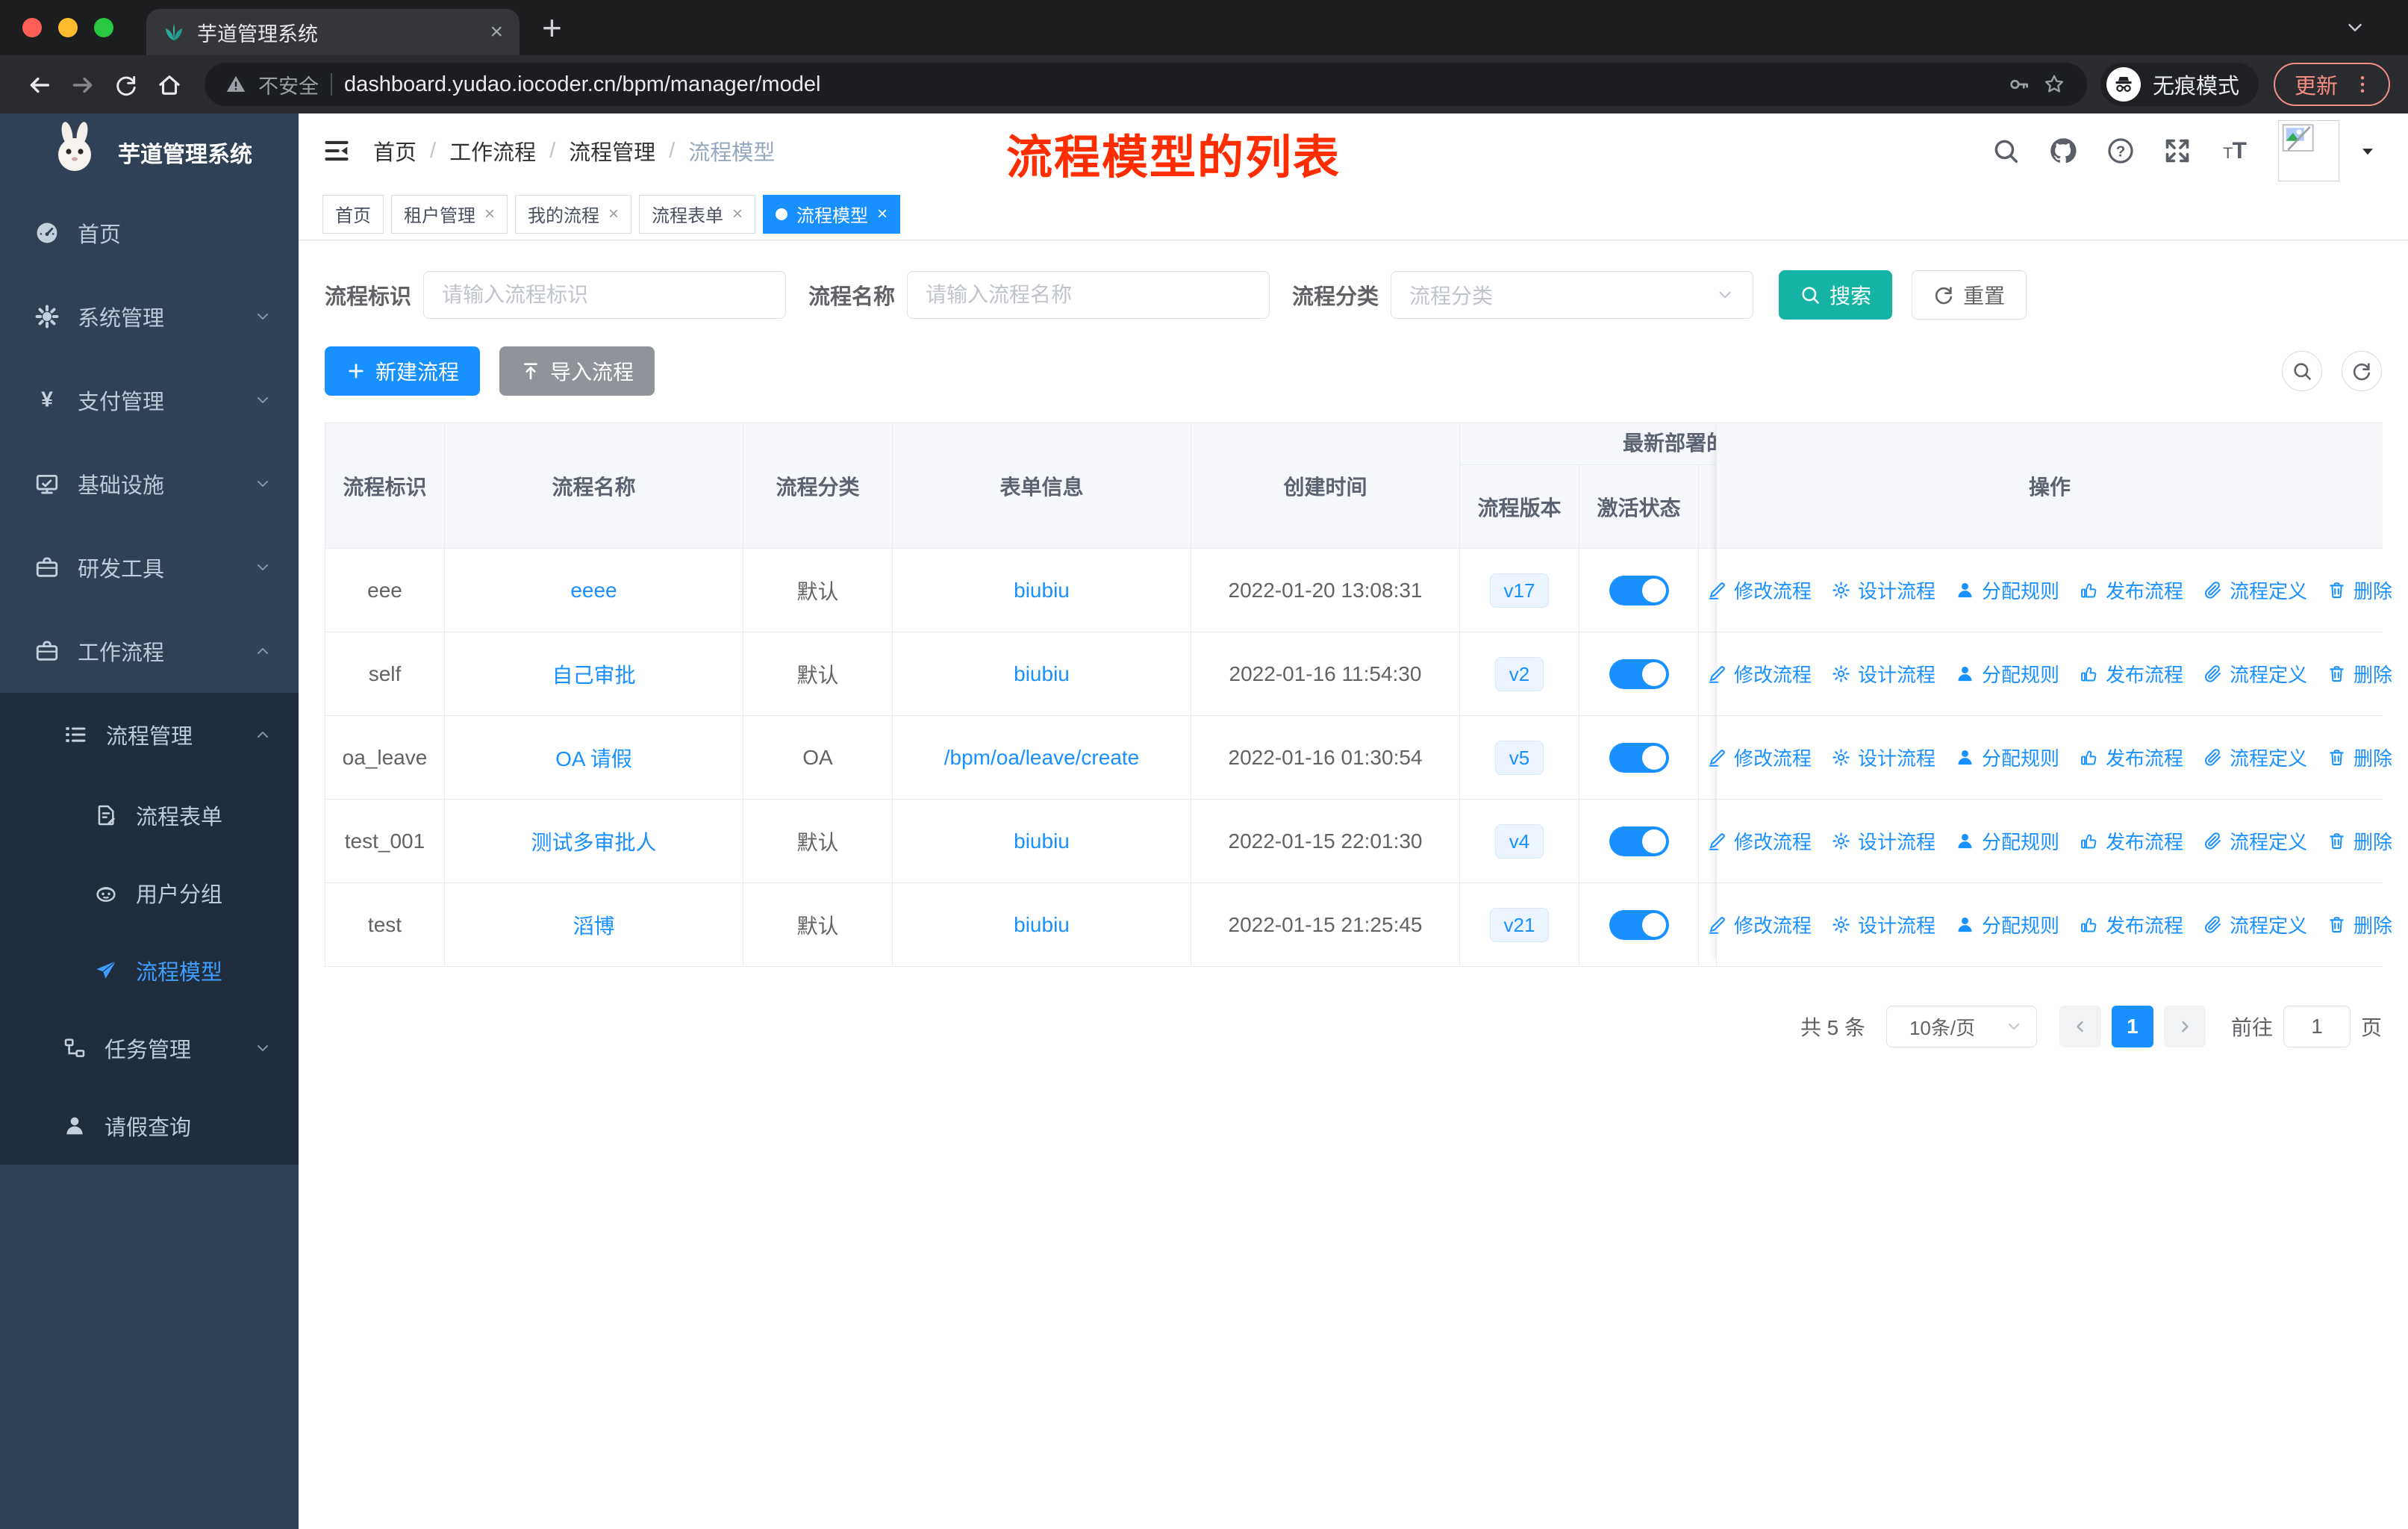 This screenshot has height=1529, width=2408. I want to click on breadcrumb-item: 流程管理, so click(612, 150).